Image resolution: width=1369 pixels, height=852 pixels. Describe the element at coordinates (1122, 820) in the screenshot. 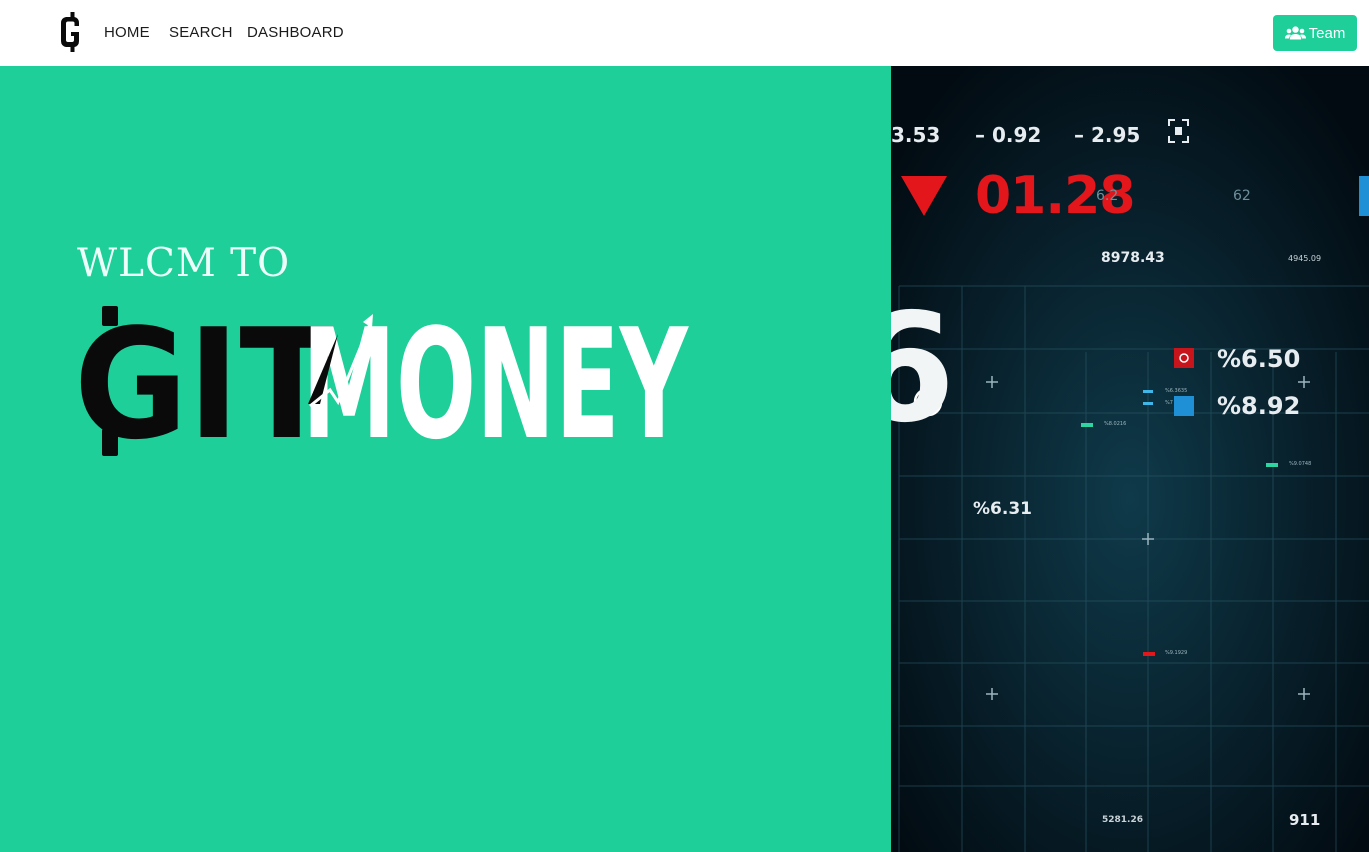

I see `market-bottom-value: 5281.26` at that location.